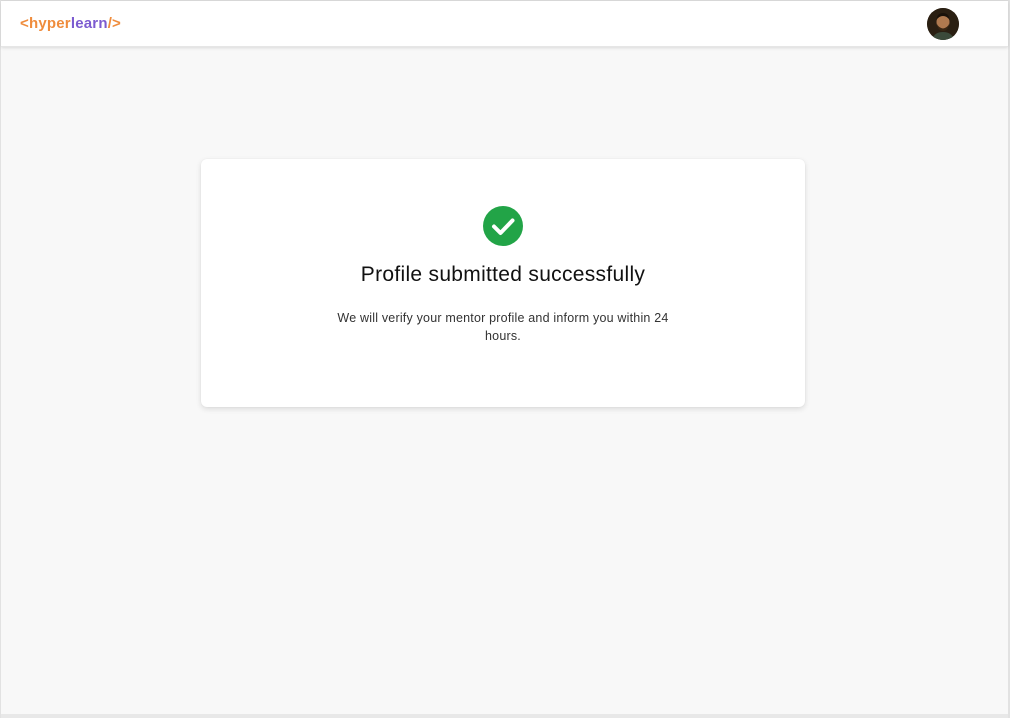  I want to click on avatar-portrait-icon, so click(943, 24).